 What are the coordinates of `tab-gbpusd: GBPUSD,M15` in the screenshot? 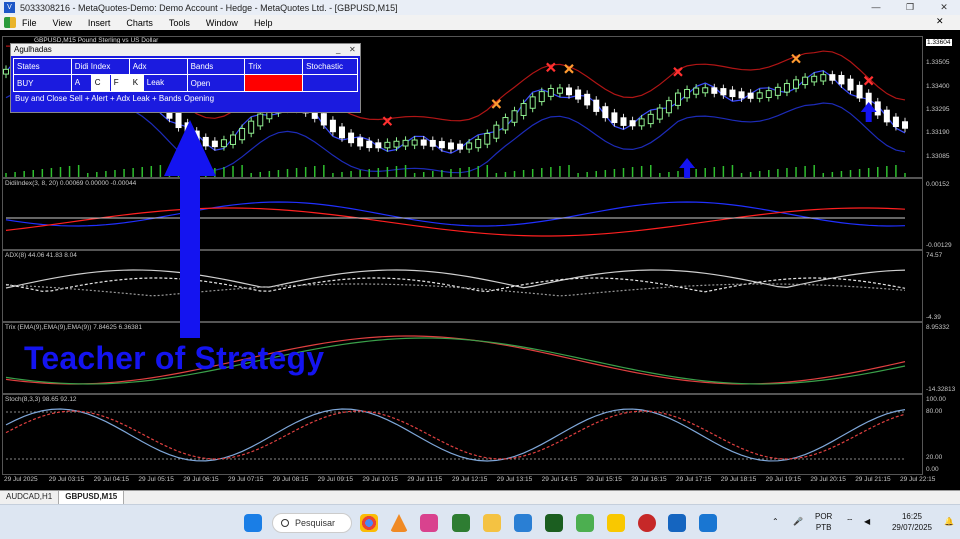 It's located at (92, 497).